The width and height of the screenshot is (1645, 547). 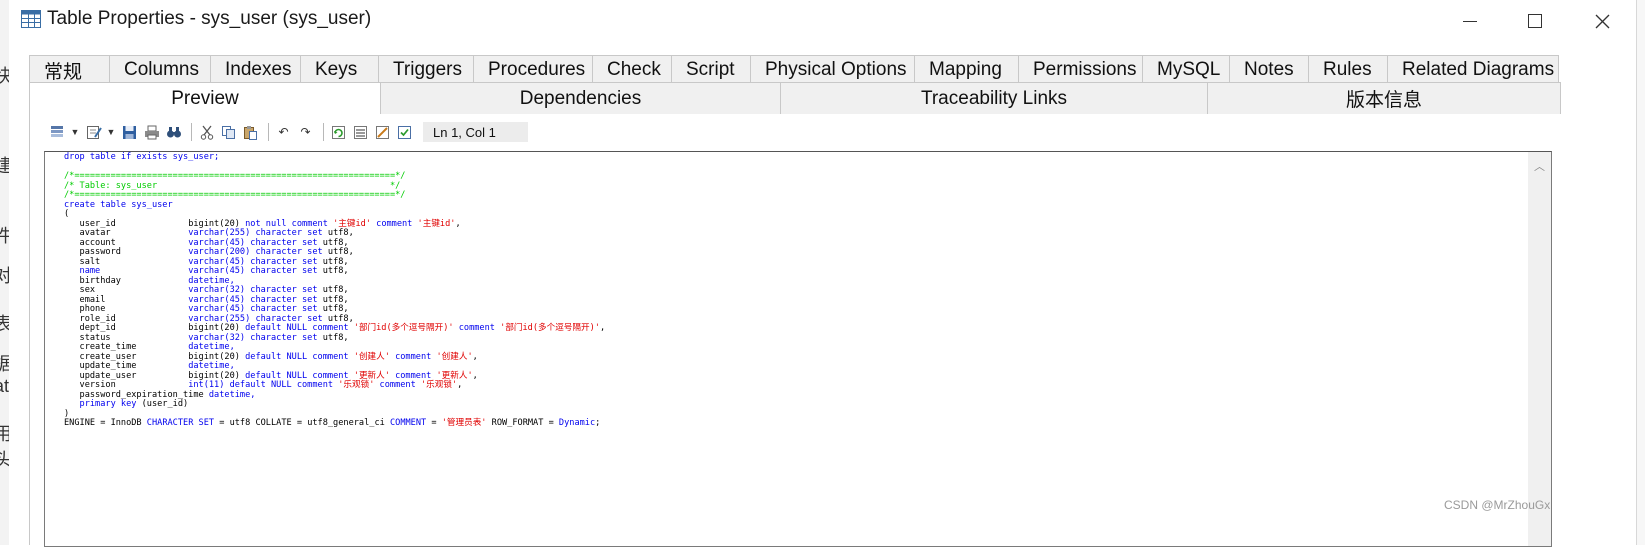 I want to click on sql-menu-icon, so click(x=57, y=132).